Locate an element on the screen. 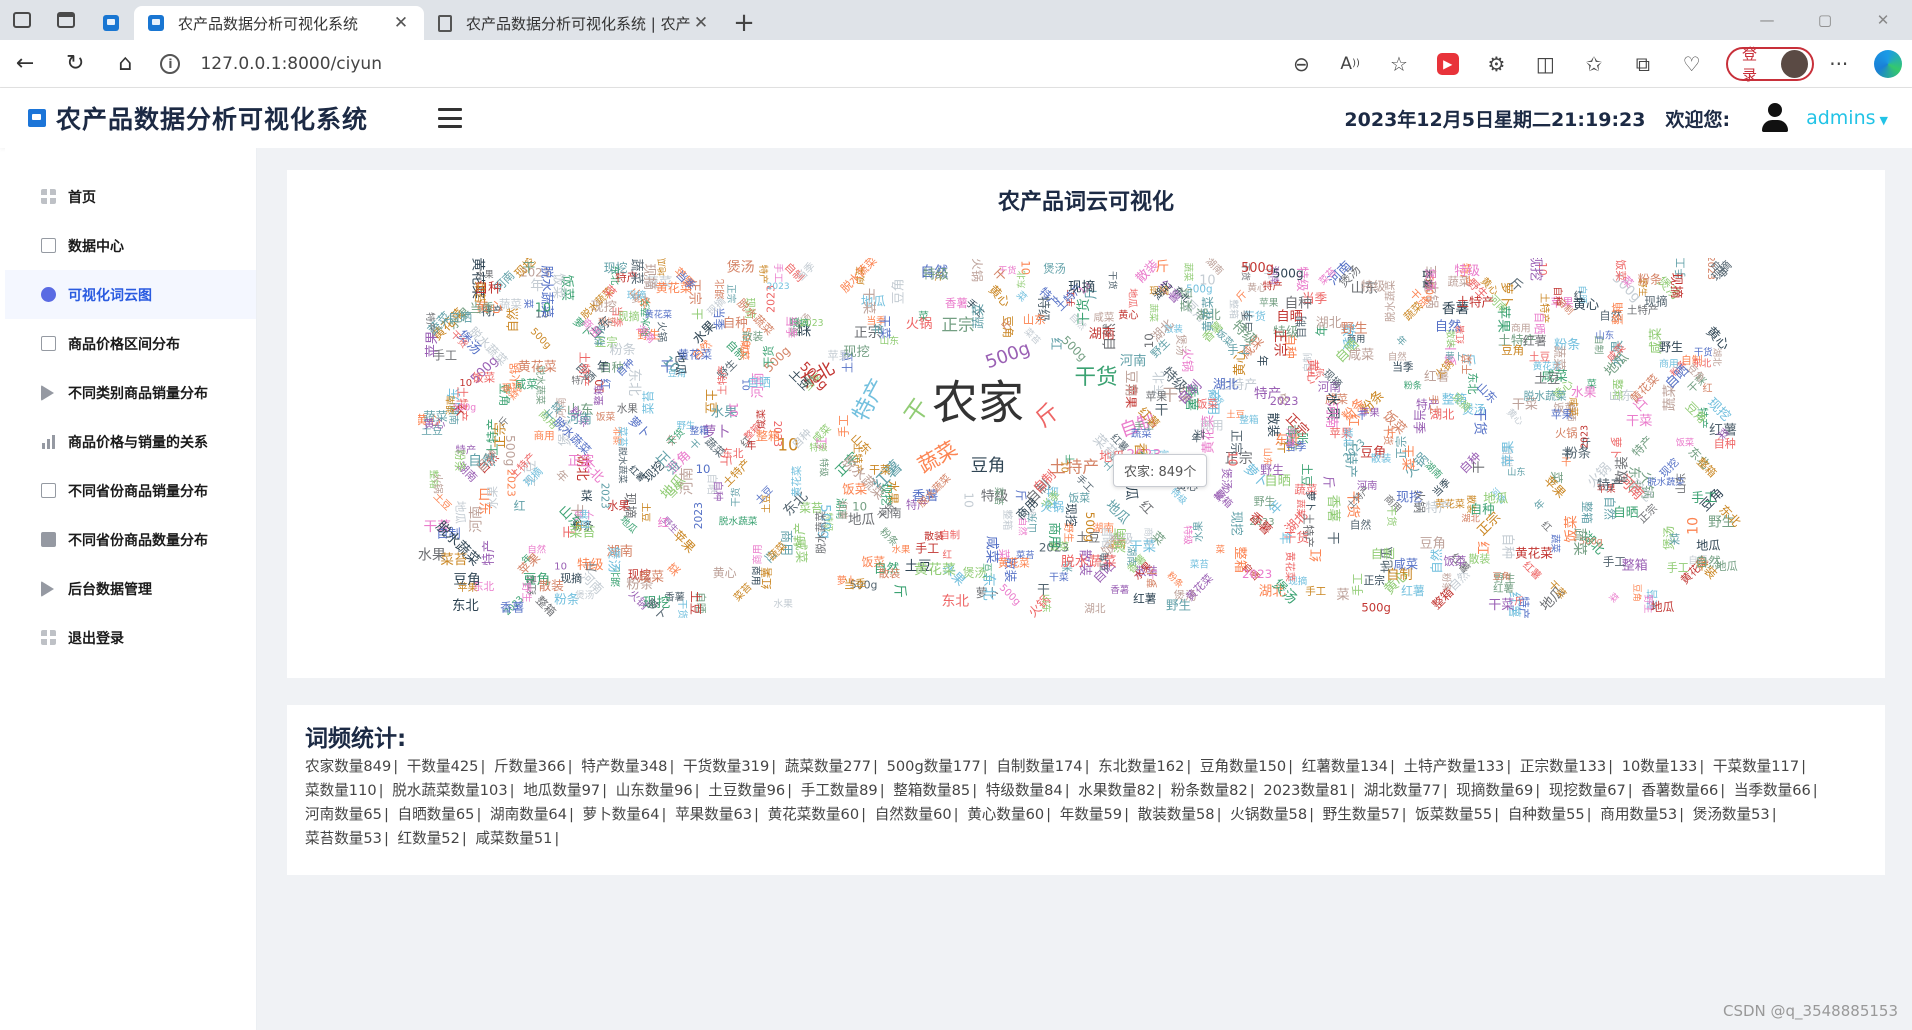 This screenshot has height=1030, width=1912. sidebar-item-home: 首页 is located at coordinates (130, 196).